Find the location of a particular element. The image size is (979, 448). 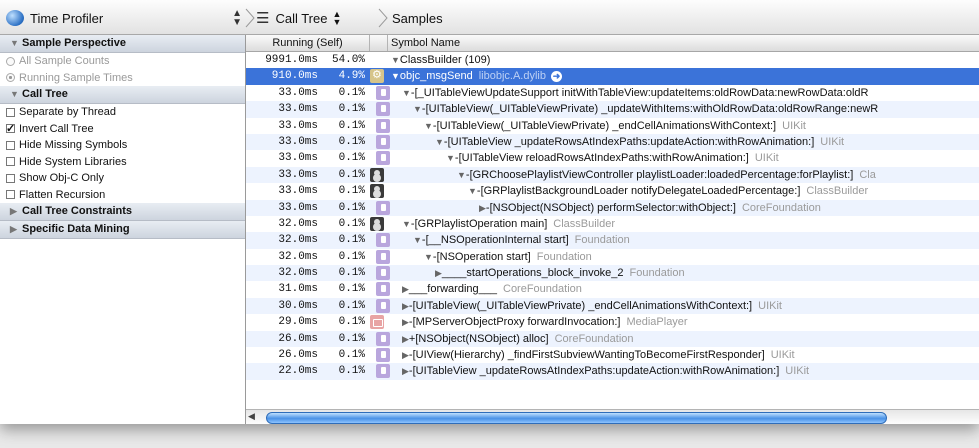

running-time: 32.0ms is located at coordinates (298, 240).